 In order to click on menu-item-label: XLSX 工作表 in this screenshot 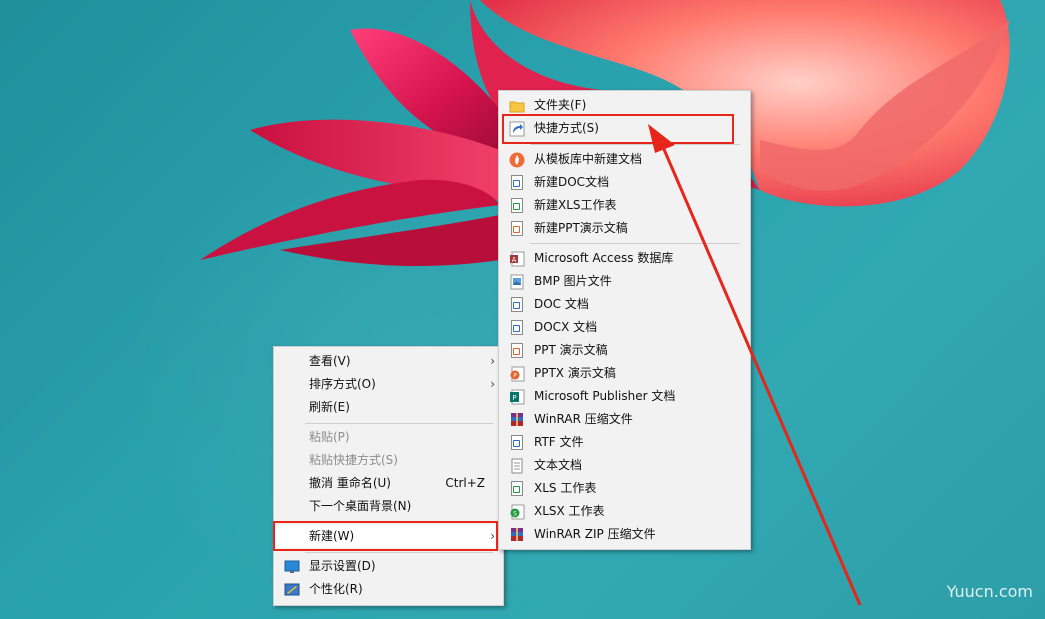, I will do `click(569, 511)`.